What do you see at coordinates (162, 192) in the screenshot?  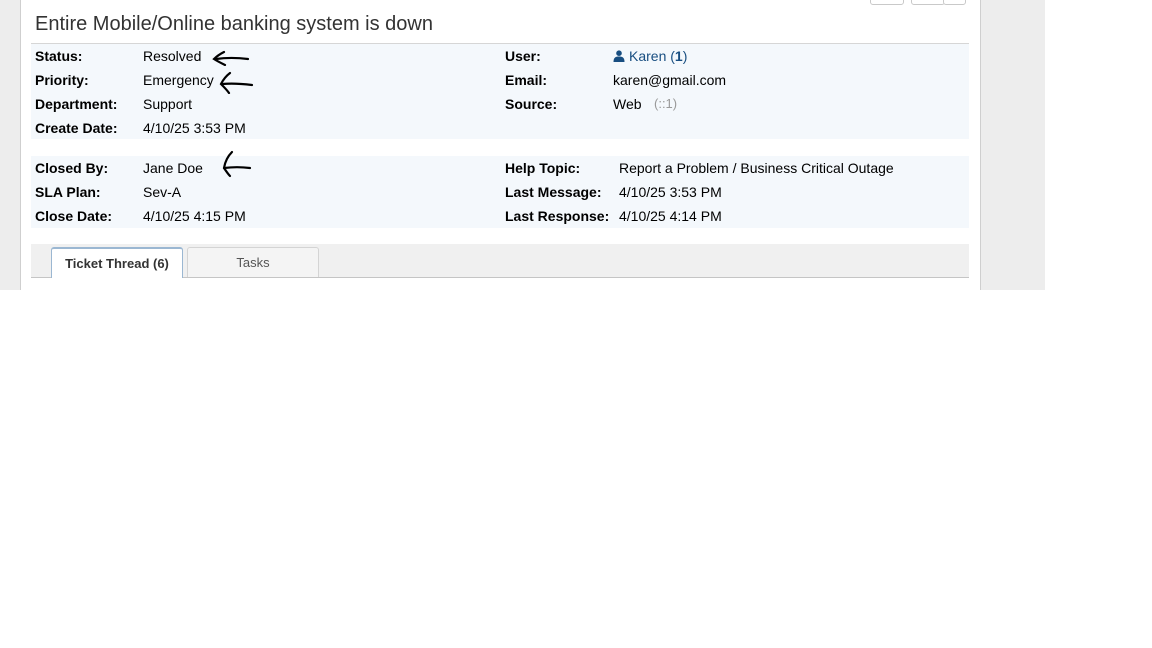 I see `sla-value: Sev-A` at bounding box center [162, 192].